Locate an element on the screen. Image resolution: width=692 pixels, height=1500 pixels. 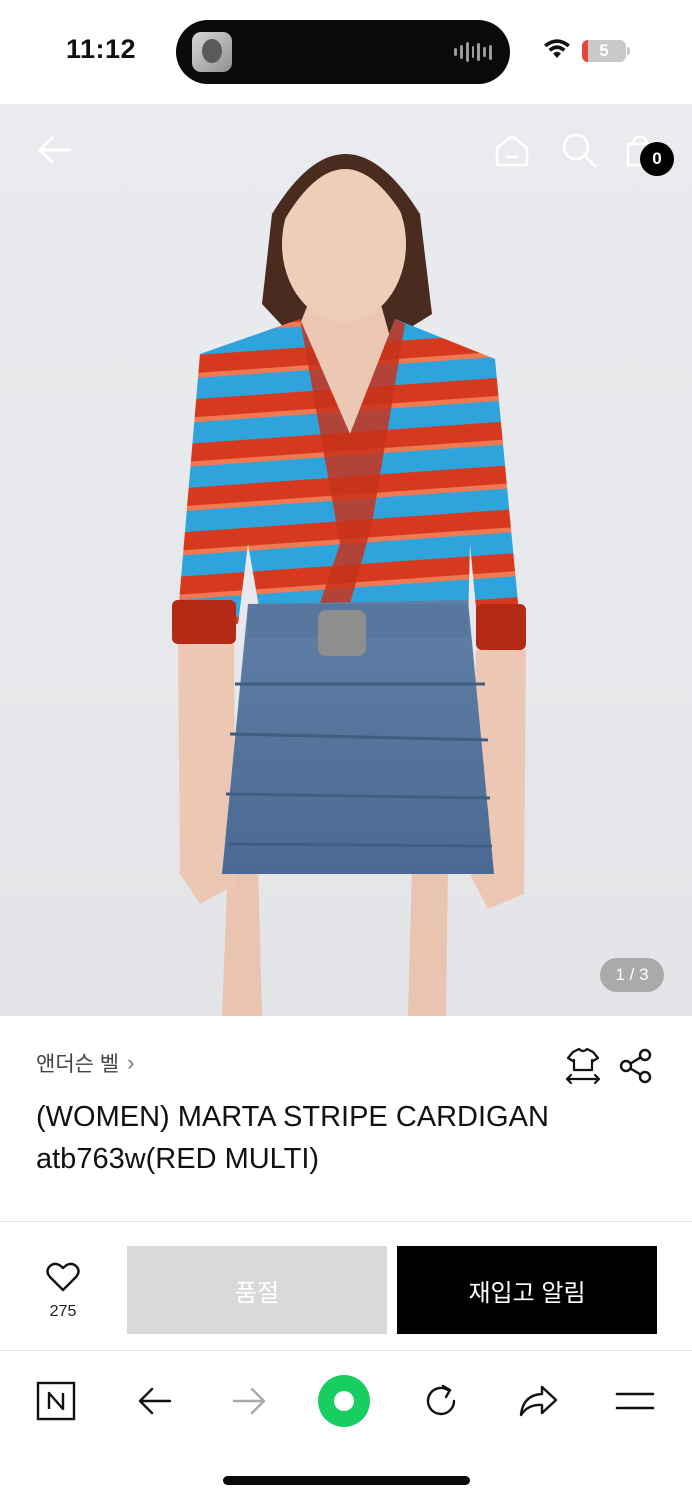
arrow-right-icon is located at coordinates (249, 1401).